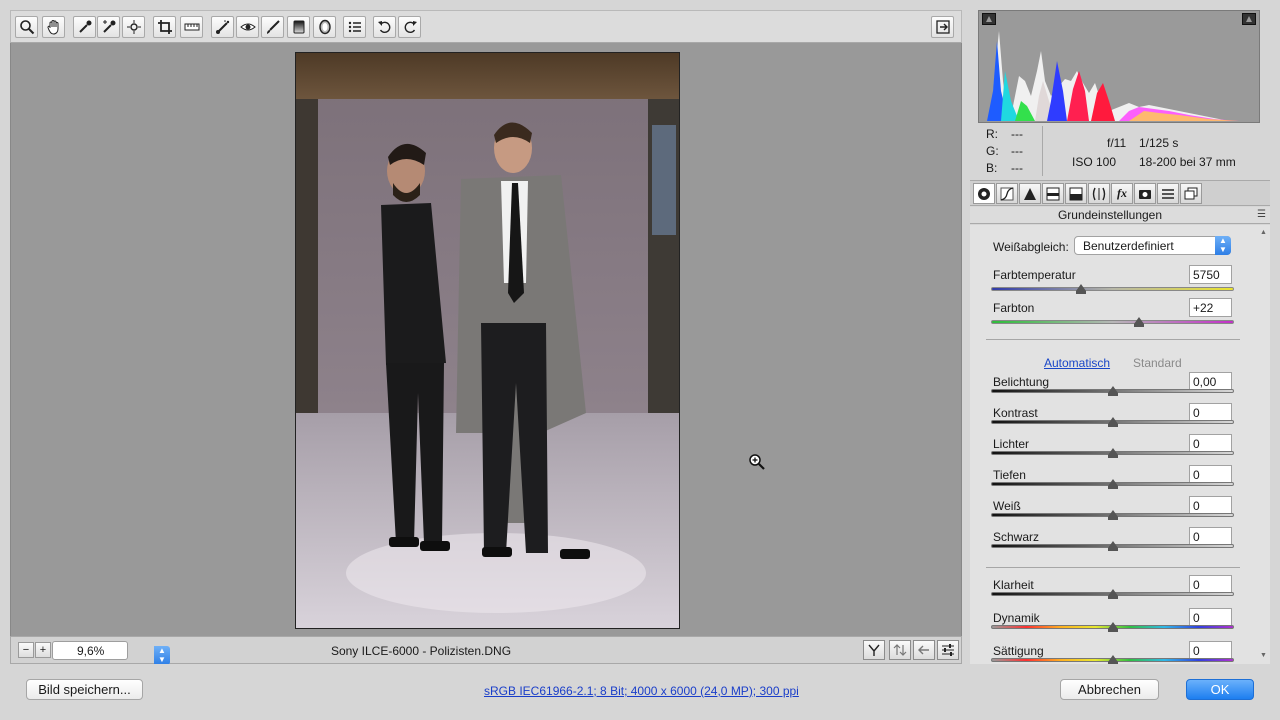 Image resolution: width=1280 pixels, height=720 pixels. Describe the element at coordinates (1152, 245) in the screenshot. I see `white-balance-select: Benutzerdefiniert ▲ ▼` at that location.